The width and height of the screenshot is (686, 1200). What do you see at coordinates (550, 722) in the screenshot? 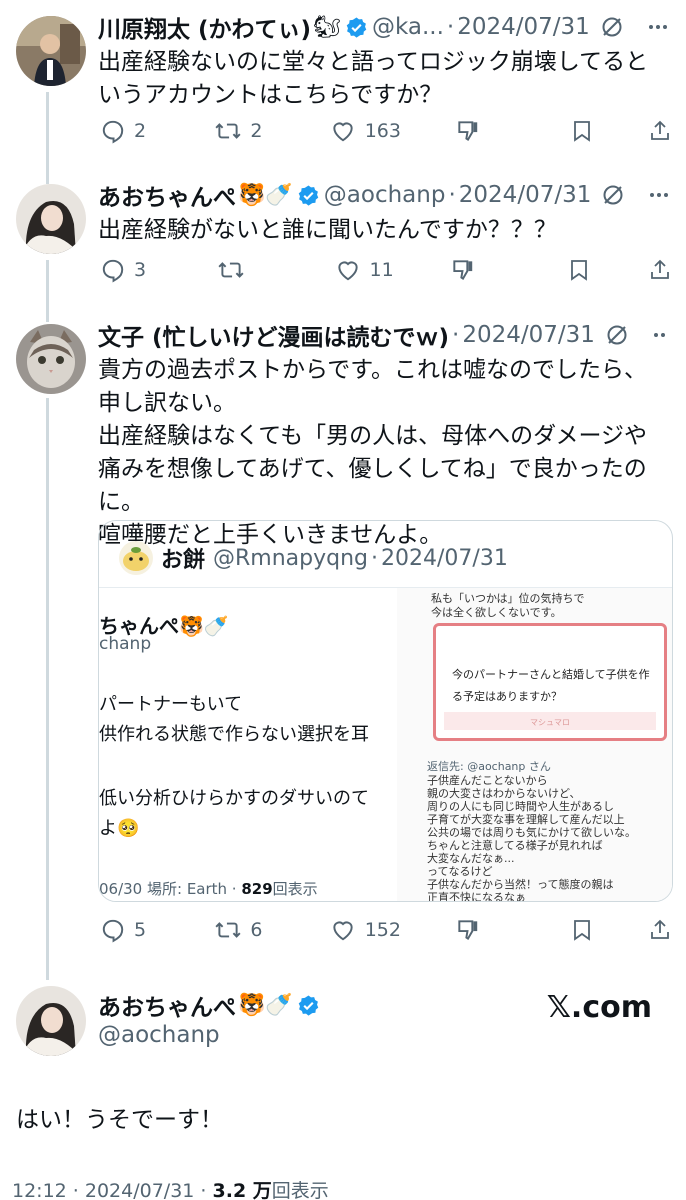
I see `marshmallow-label: マシュマロ` at bounding box center [550, 722].